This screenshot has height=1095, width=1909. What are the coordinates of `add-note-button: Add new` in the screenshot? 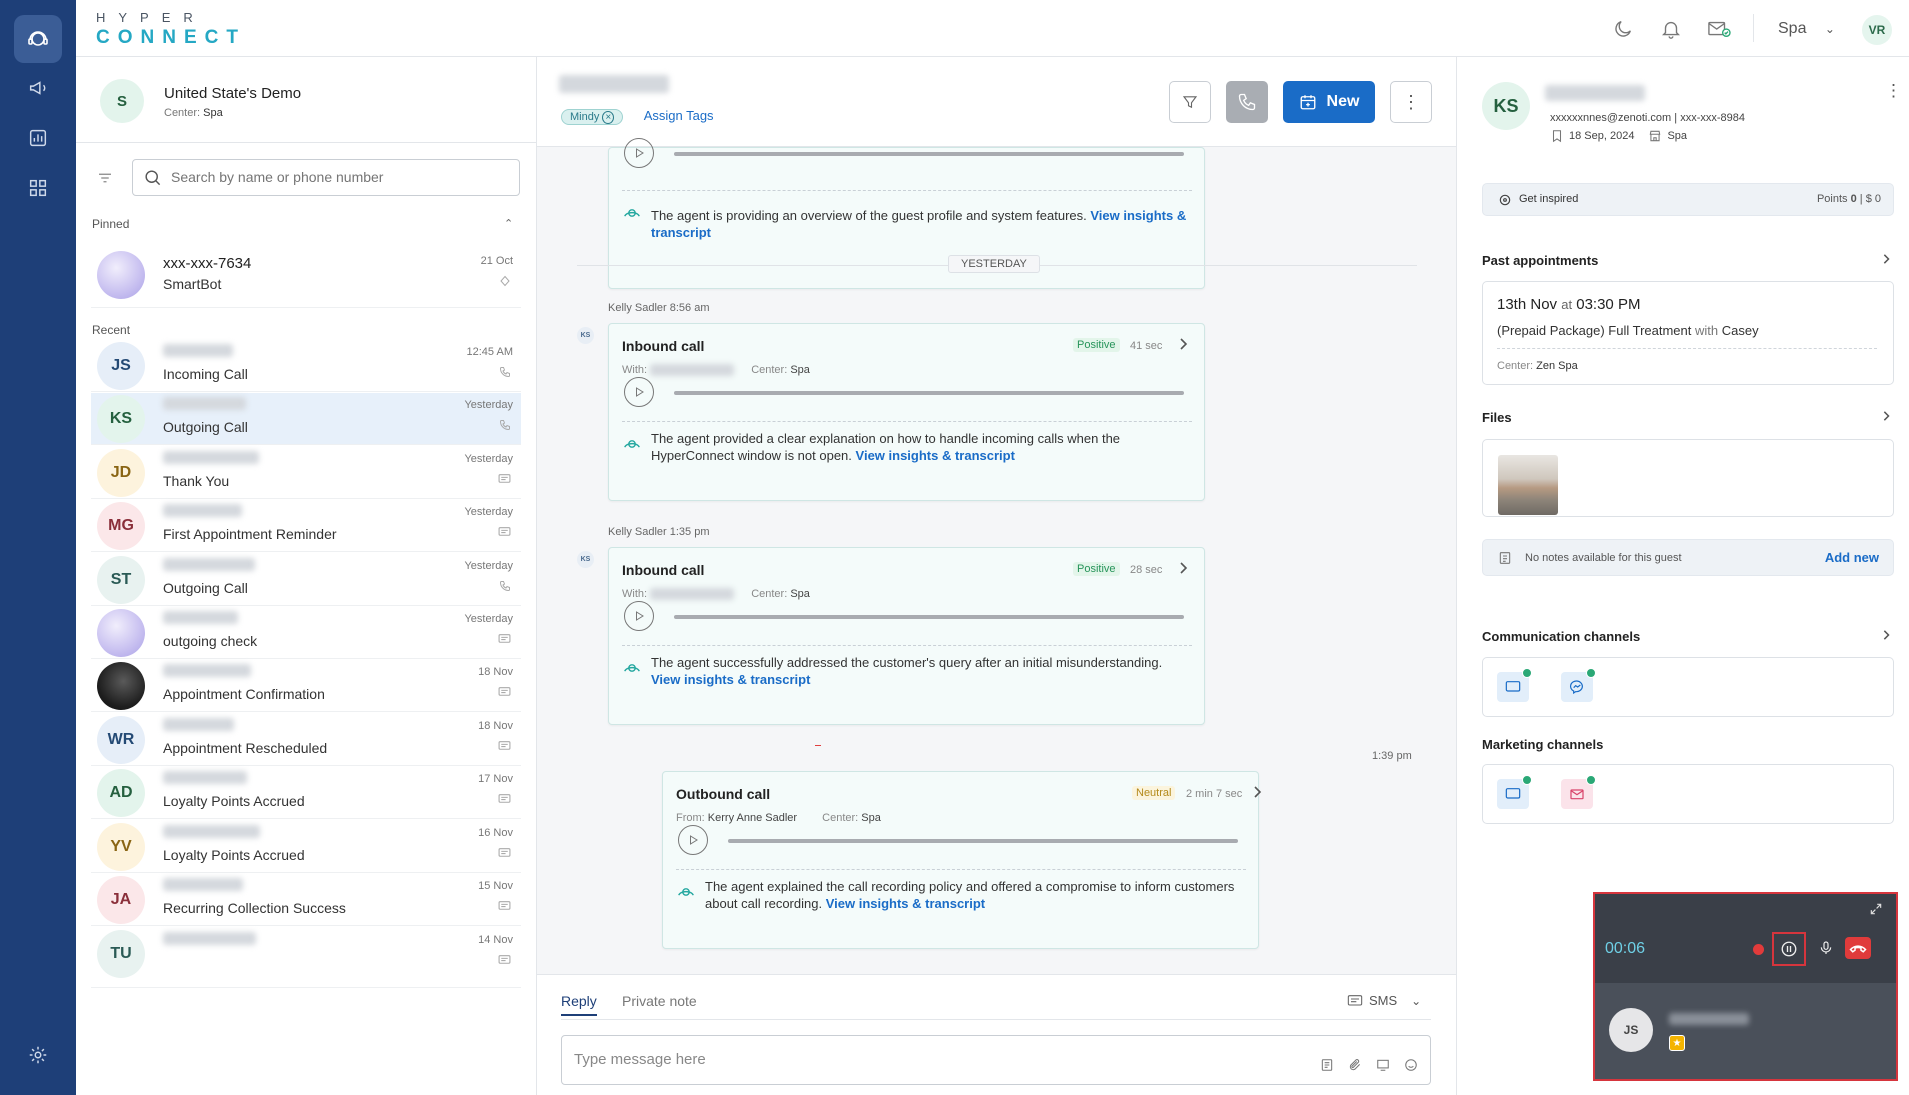 It's located at (1852, 557).